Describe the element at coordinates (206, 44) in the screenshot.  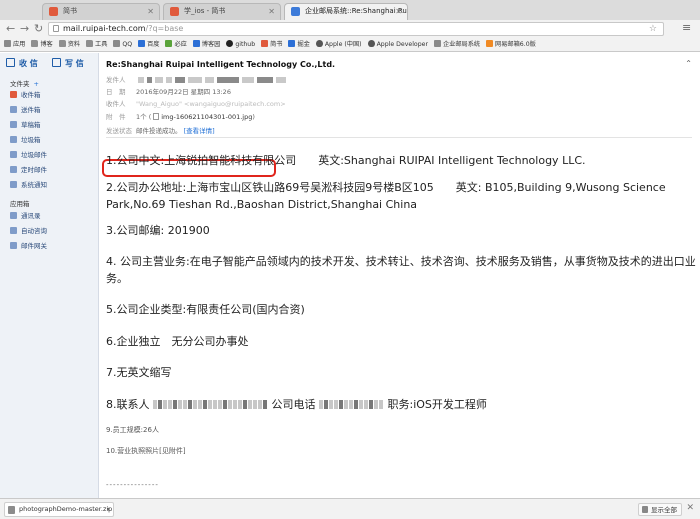
I see `bookmark-cnblogs: 博客园` at that location.